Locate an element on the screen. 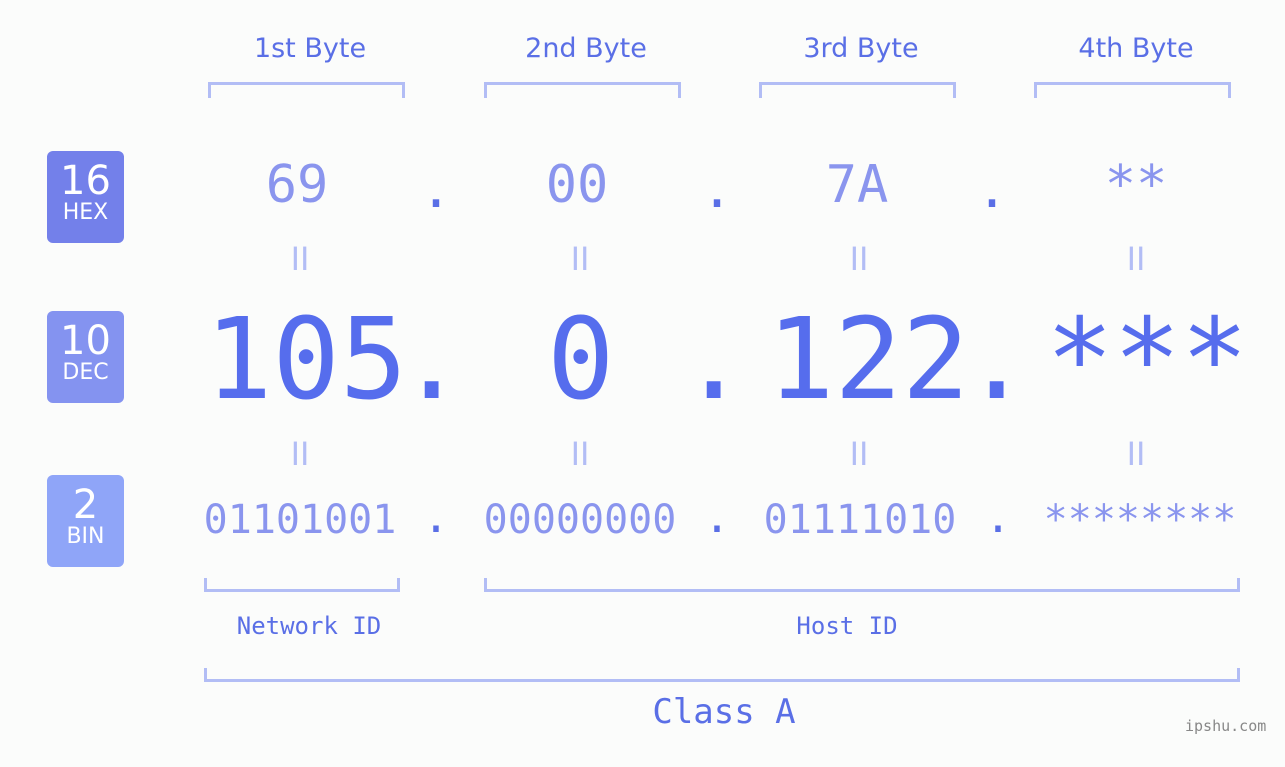 This screenshot has height=767, width=1285. bin-byte-3: 01111010 is located at coordinates (860, 520).